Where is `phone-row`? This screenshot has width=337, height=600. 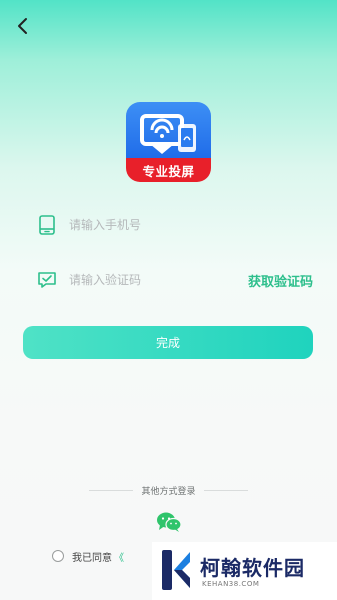 phone-row is located at coordinates (174, 225).